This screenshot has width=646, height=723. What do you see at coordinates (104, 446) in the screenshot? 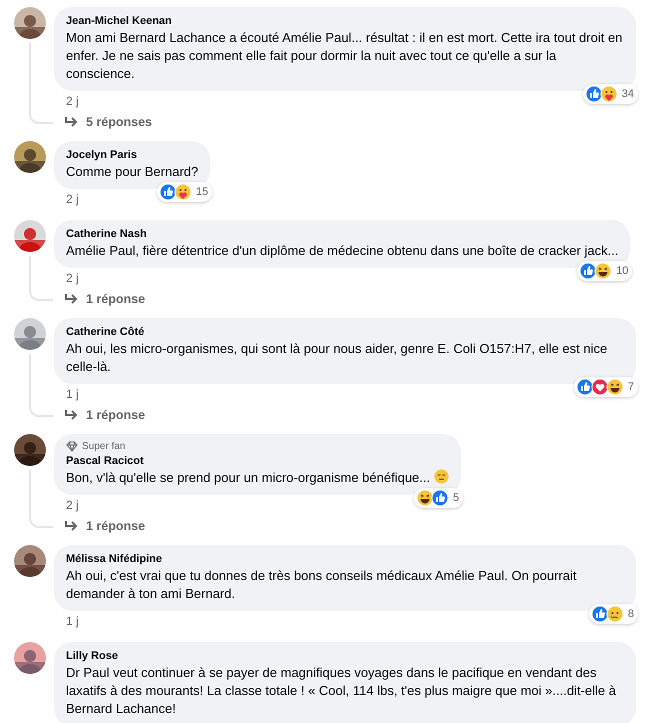
I see `badge-label: Super fan` at bounding box center [104, 446].